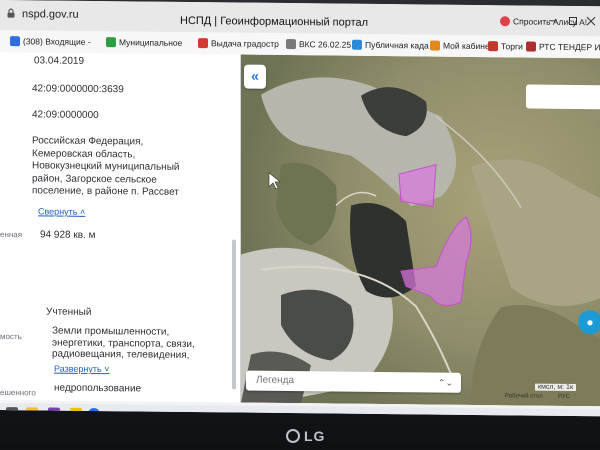 The width and height of the screenshot is (600, 450). I want to click on collapse-link: Свернуть ˄, so click(61, 211).